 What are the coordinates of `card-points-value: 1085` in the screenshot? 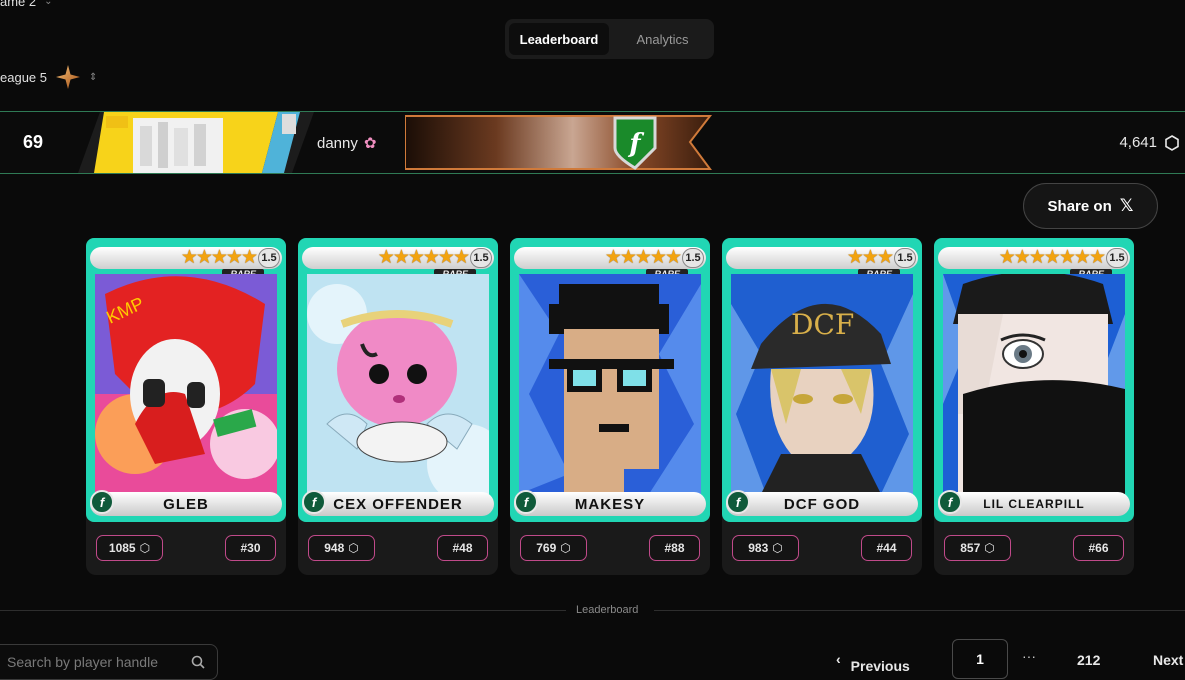 It's located at (122, 548).